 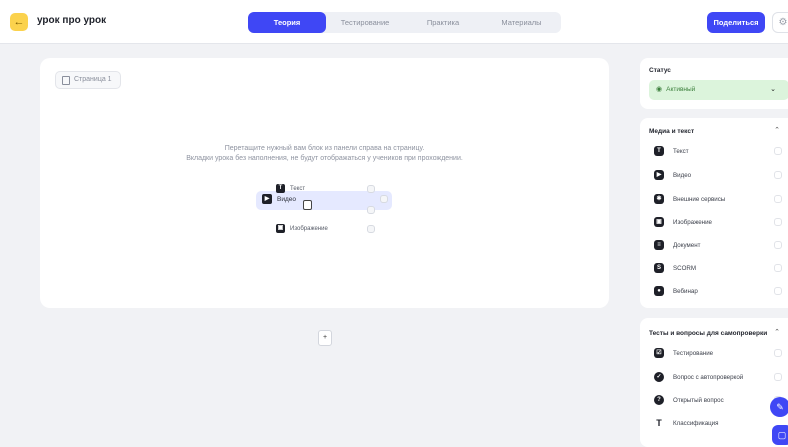 I want to click on arrow-left-icon: ←, so click(x=19, y=22).